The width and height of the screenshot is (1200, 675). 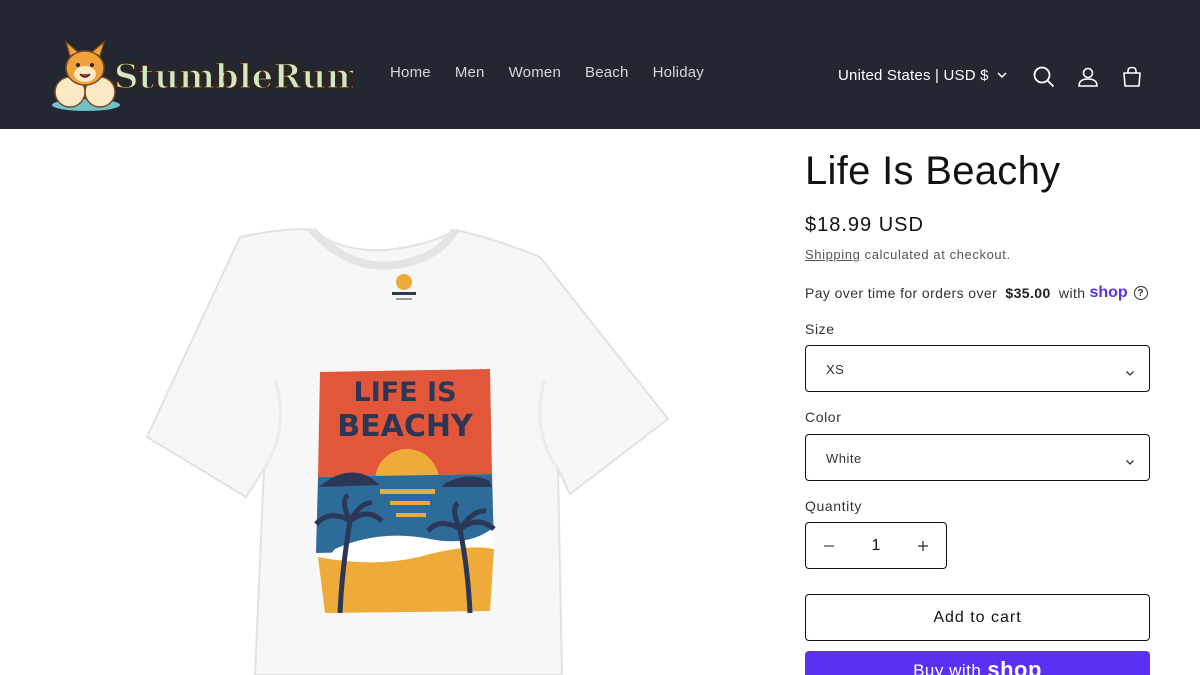 What do you see at coordinates (410, 72) in the screenshot?
I see `nav-item-home: Home` at bounding box center [410, 72].